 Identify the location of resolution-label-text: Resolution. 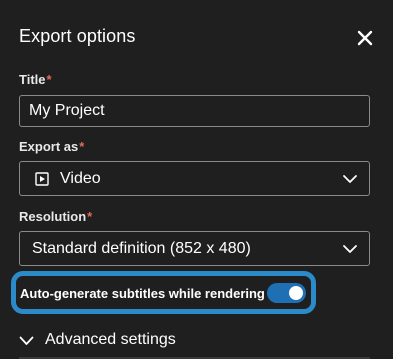
(53, 216).